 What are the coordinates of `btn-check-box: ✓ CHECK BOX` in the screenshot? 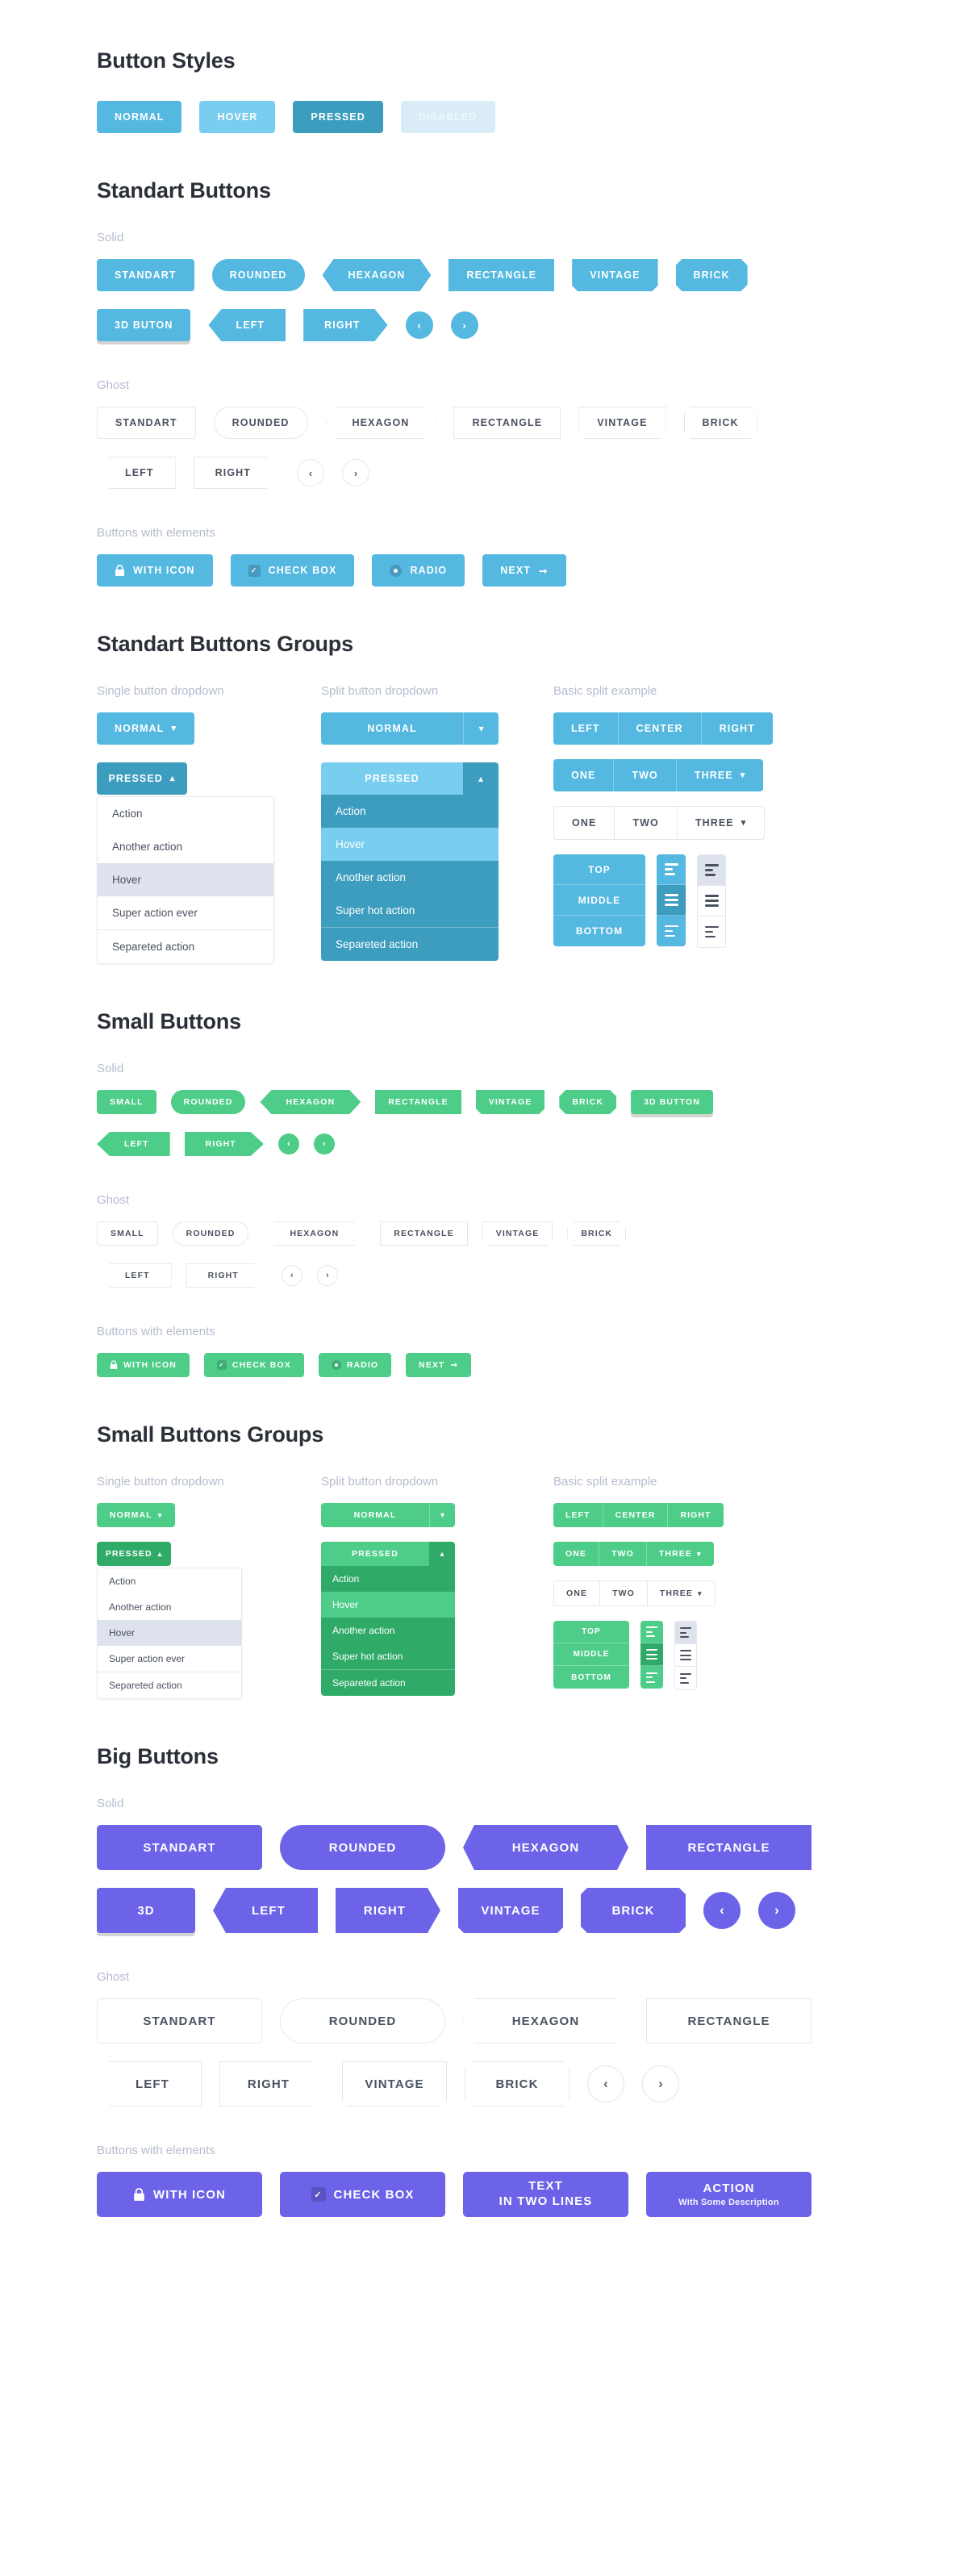 It's located at (292, 570).